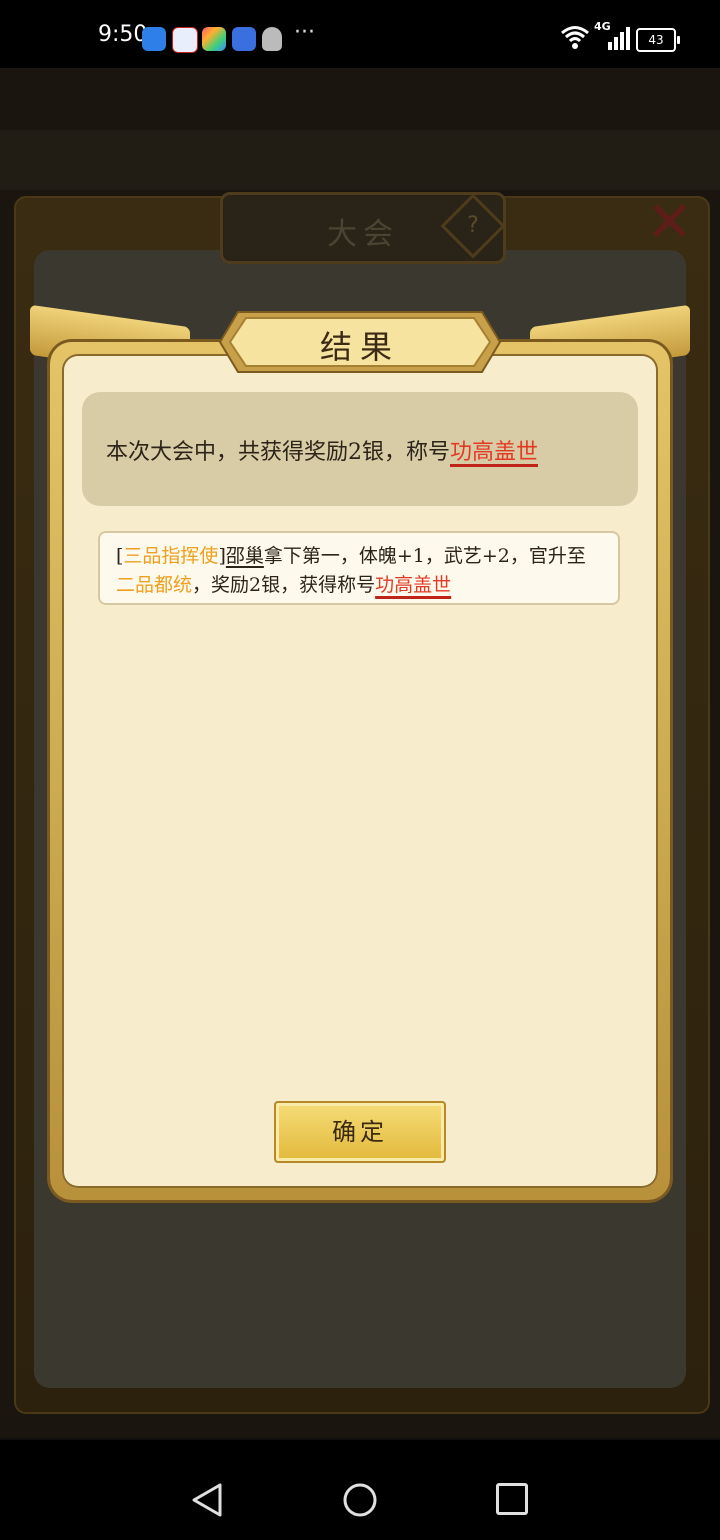  What do you see at coordinates (424, 556) in the screenshot?
I see `detail-text-1: 拿下第一，体魄+1，武艺+2，官升至` at bounding box center [424, 556].